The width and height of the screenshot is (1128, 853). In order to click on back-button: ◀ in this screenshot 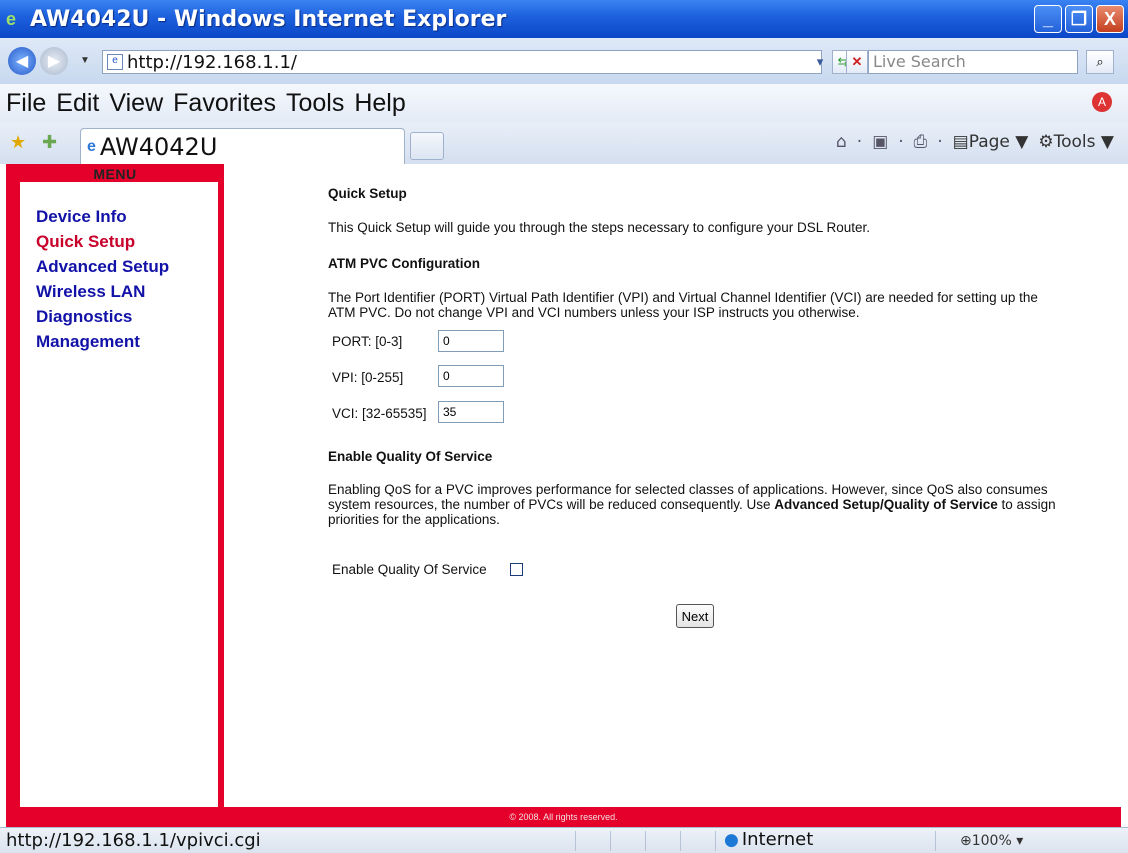, I will do `click(22, 61)`.